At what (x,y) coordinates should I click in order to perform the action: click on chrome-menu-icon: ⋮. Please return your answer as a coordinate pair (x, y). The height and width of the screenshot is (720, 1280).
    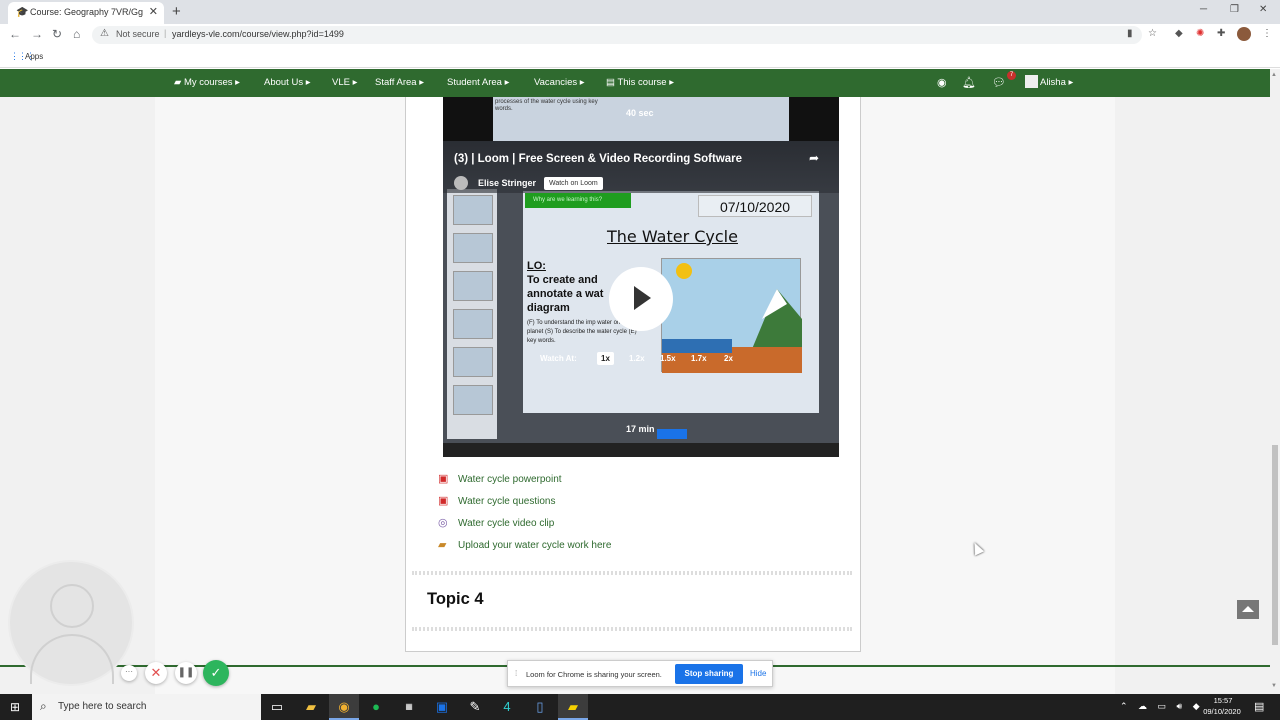
    Looking at the image, I should click on (1267, 33).